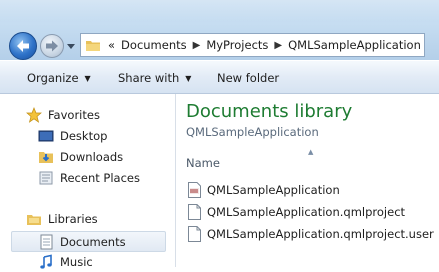  I want to click on organize-label: Organize, so click(53, 78).